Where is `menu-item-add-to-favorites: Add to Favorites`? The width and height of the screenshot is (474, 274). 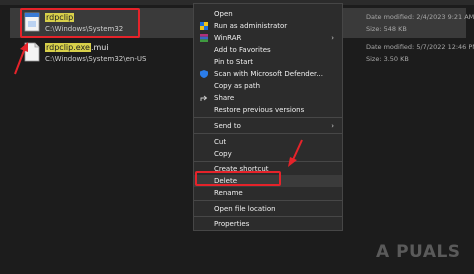 menu-item-add-to-favorites: Add to Favorites is located at coordinates (268, 50).